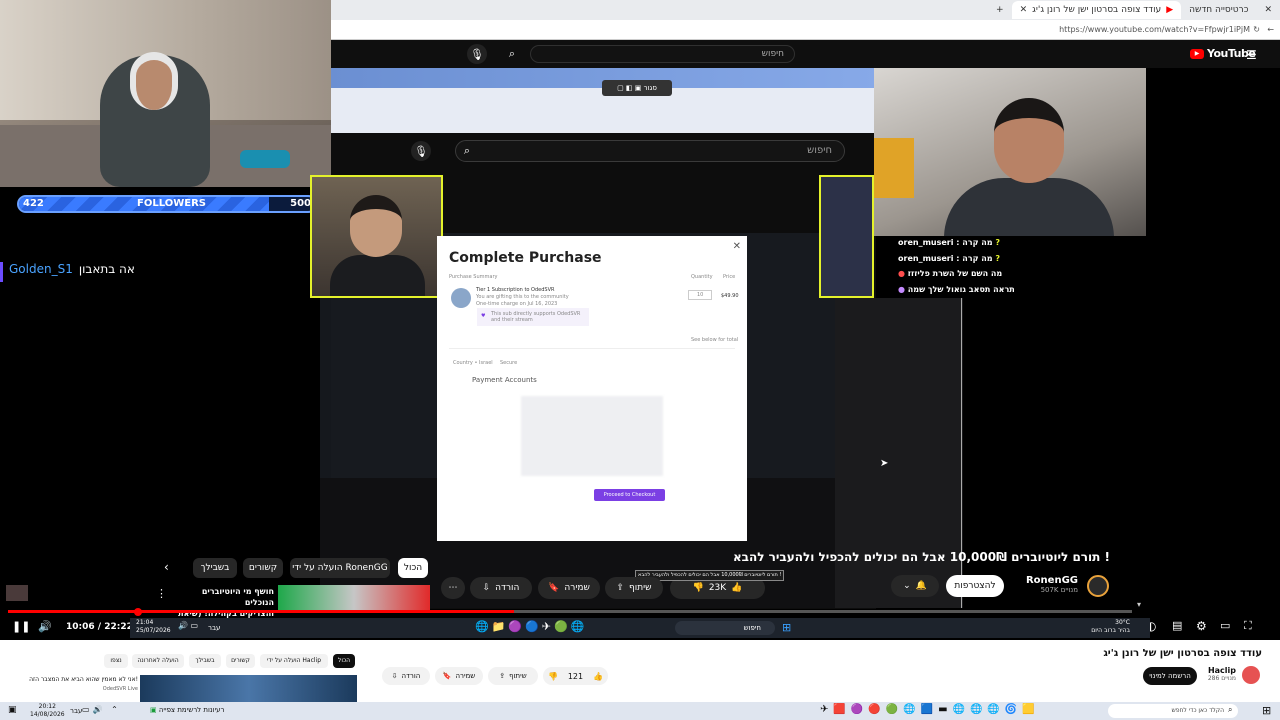 This screenshot has width=1280, height=720. What do you see at coordinates (1218, 10) in the screenshot?
I see `tab-new: כרטיסייה חדשה` at bounding box center [1218, 10].